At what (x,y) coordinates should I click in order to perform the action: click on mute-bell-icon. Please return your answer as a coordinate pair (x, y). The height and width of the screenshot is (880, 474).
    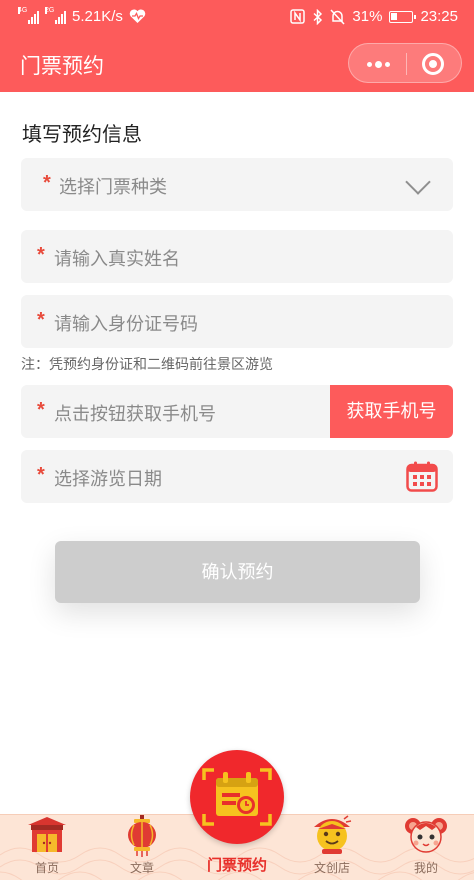
    Looking at the image, I should click on (337, 16).